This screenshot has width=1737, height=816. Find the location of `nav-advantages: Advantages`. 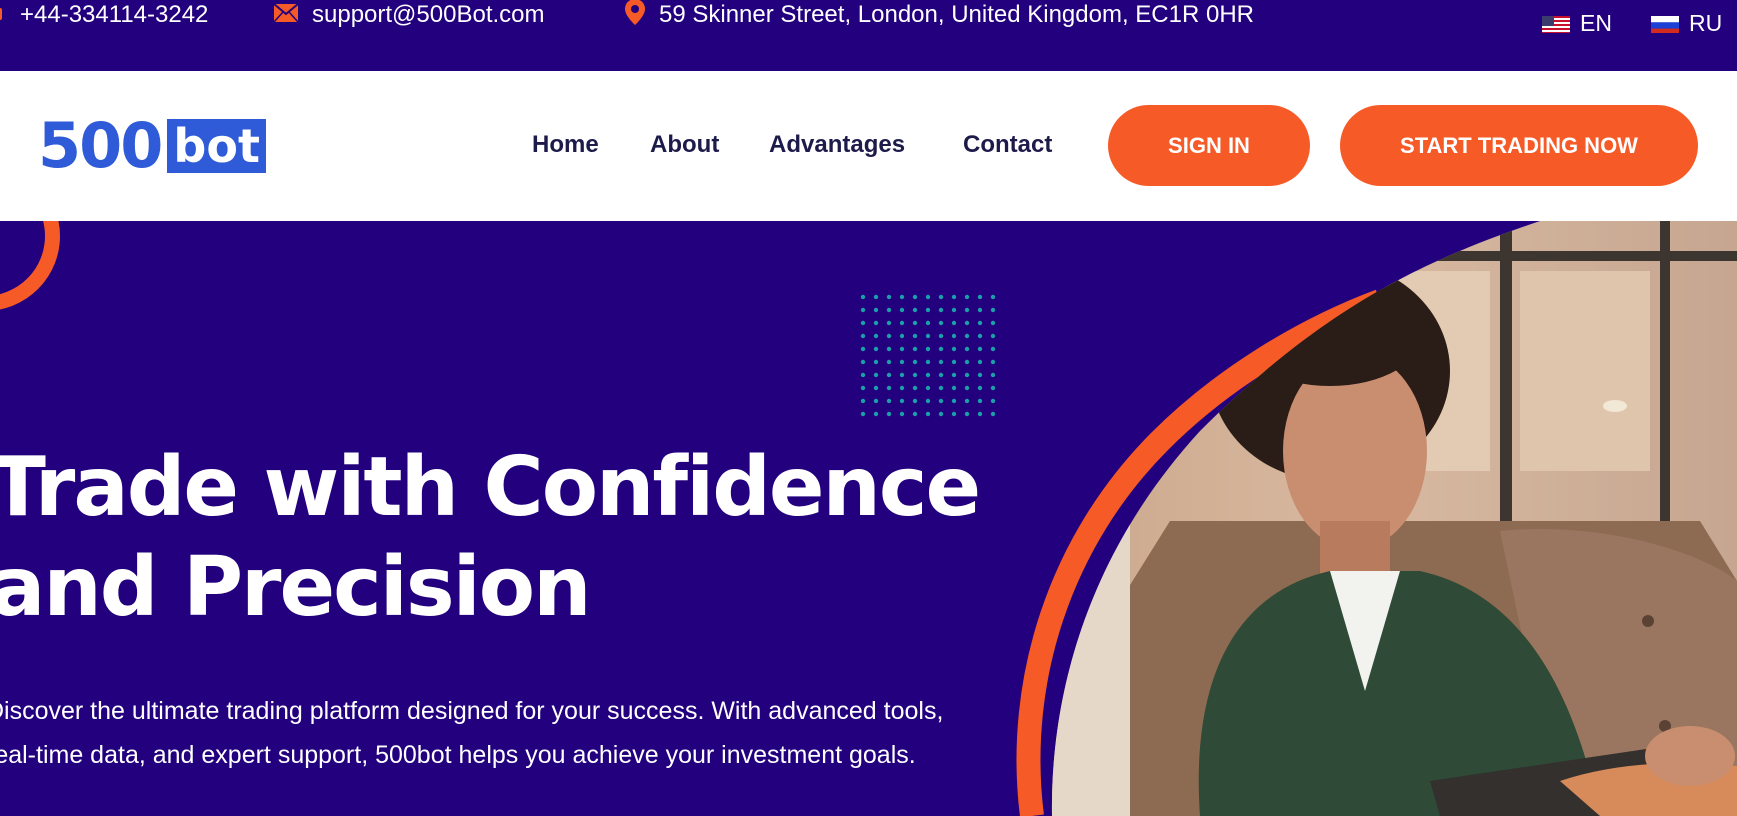

nav-advantages: Advantages is located at coordinates (837, 145).